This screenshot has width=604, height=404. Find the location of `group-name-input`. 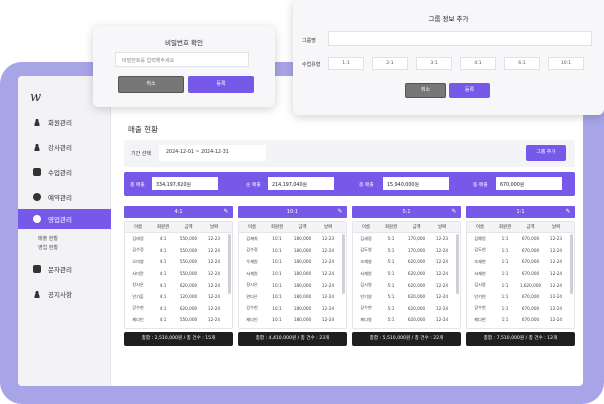

group-name-input is located at coordinates (460, 38).